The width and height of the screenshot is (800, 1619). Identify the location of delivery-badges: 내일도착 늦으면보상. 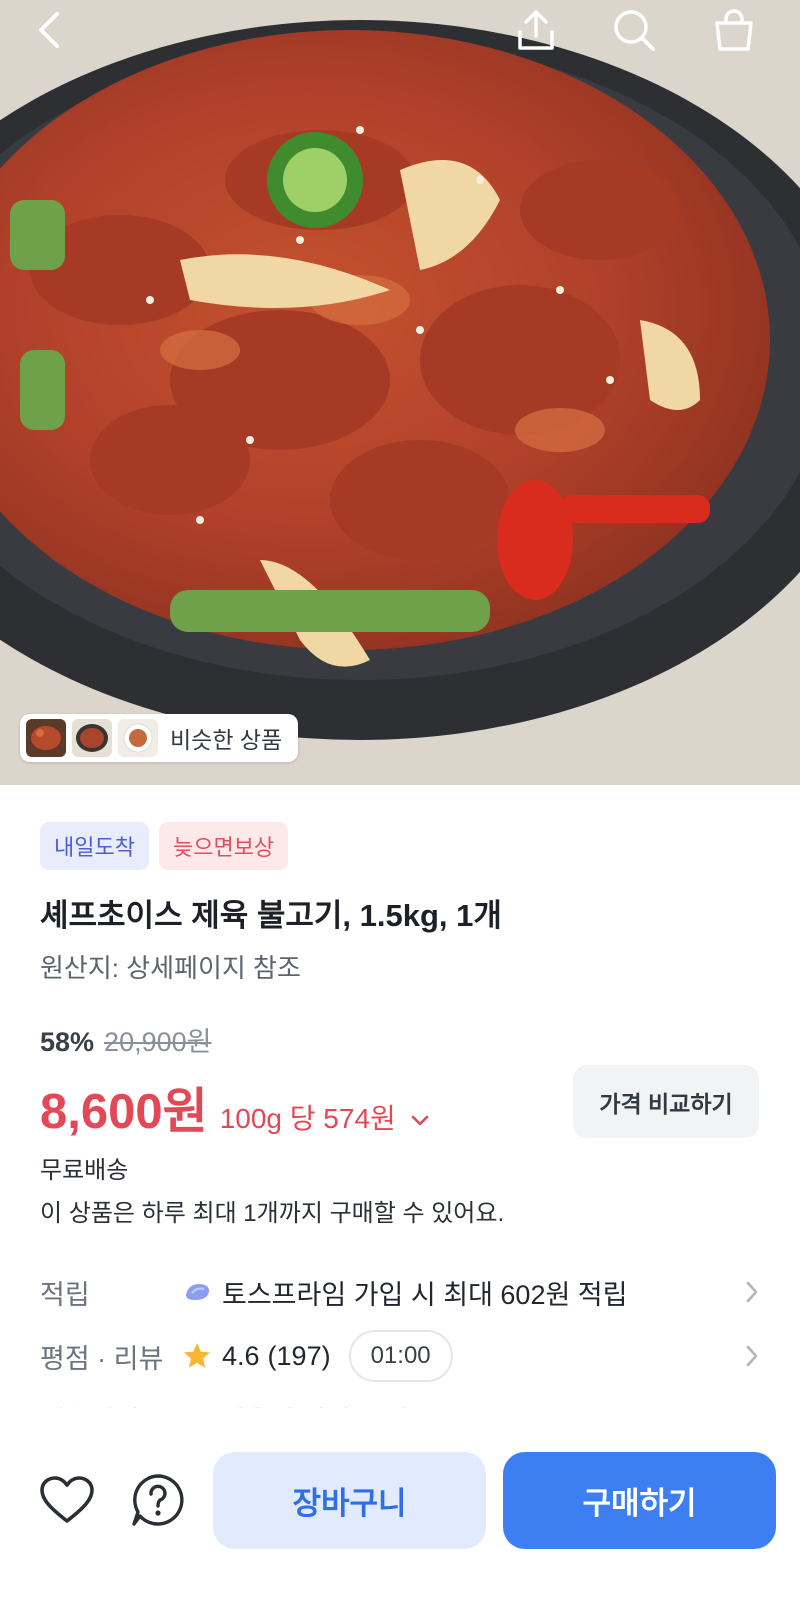
(164, 846).